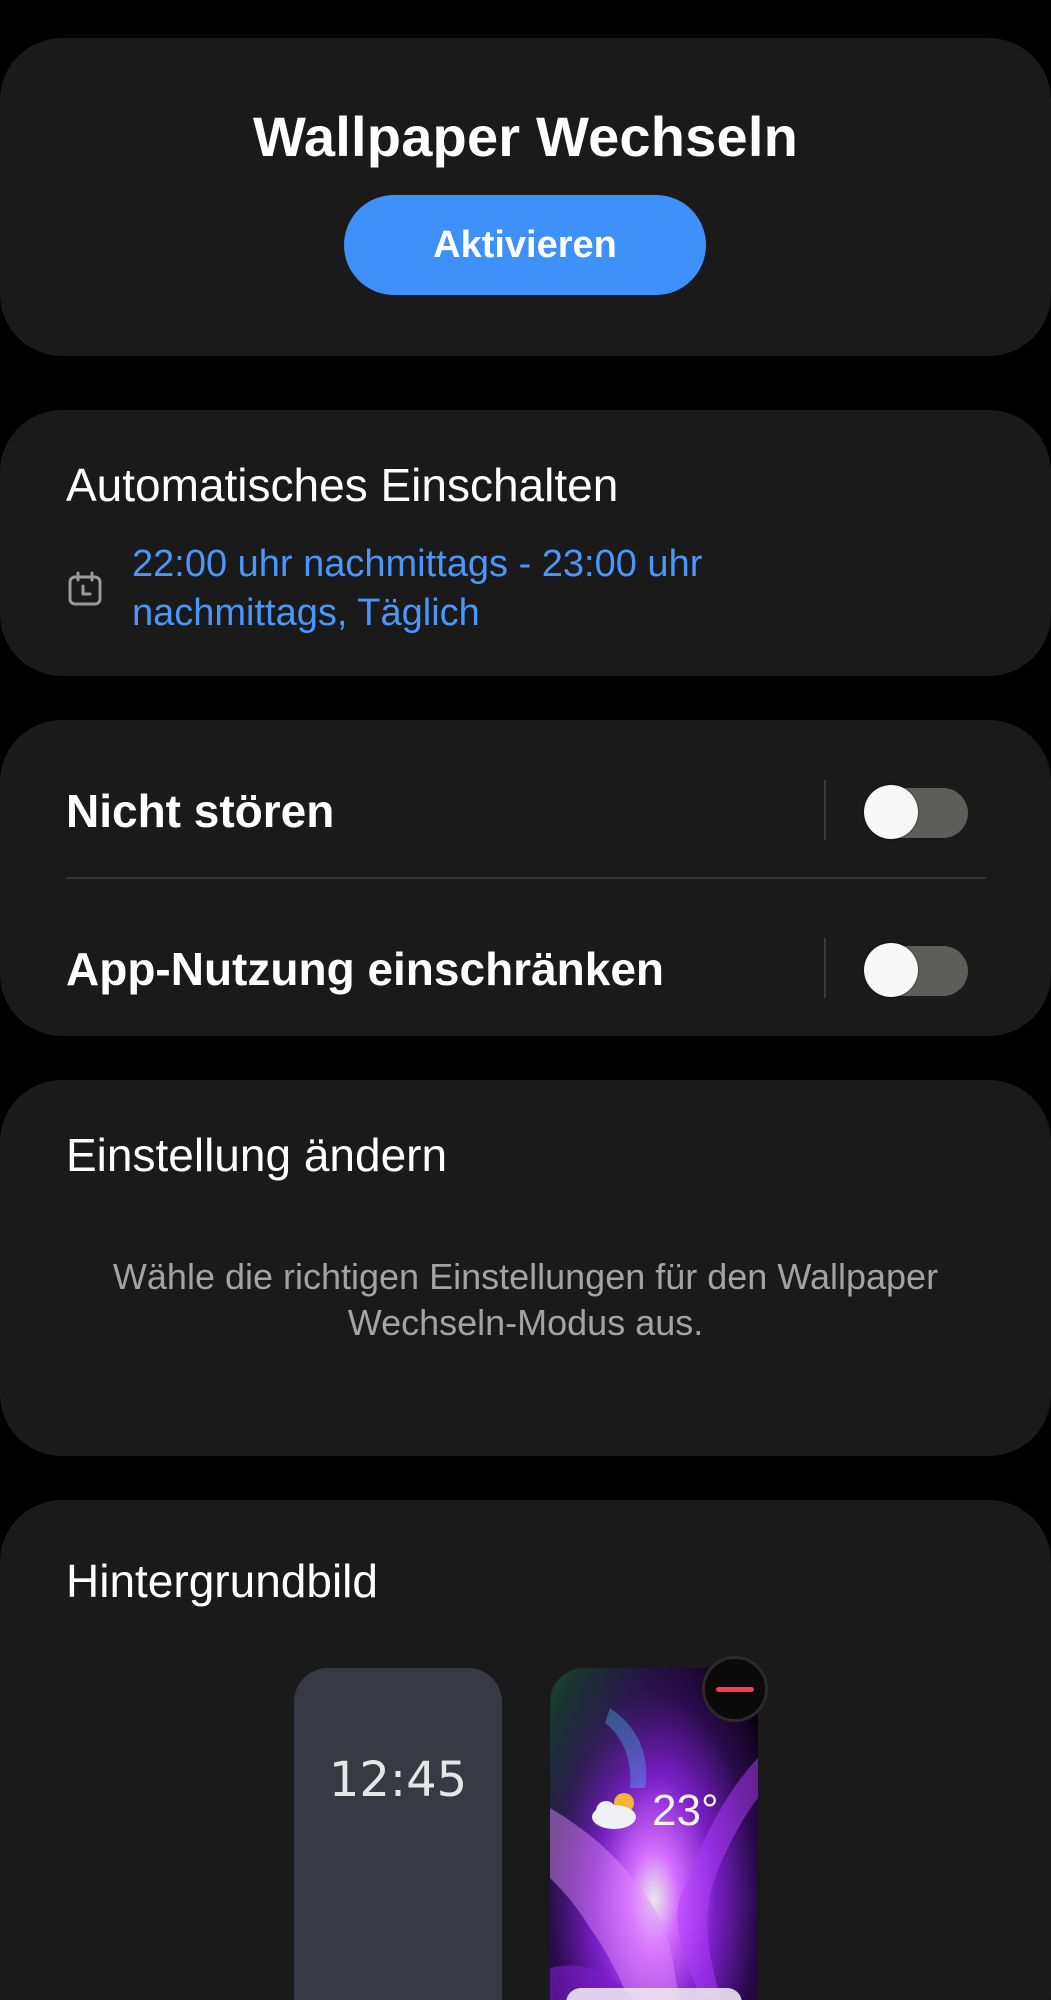  I want to click on home-temperature: 23°, so click(685, 1810).